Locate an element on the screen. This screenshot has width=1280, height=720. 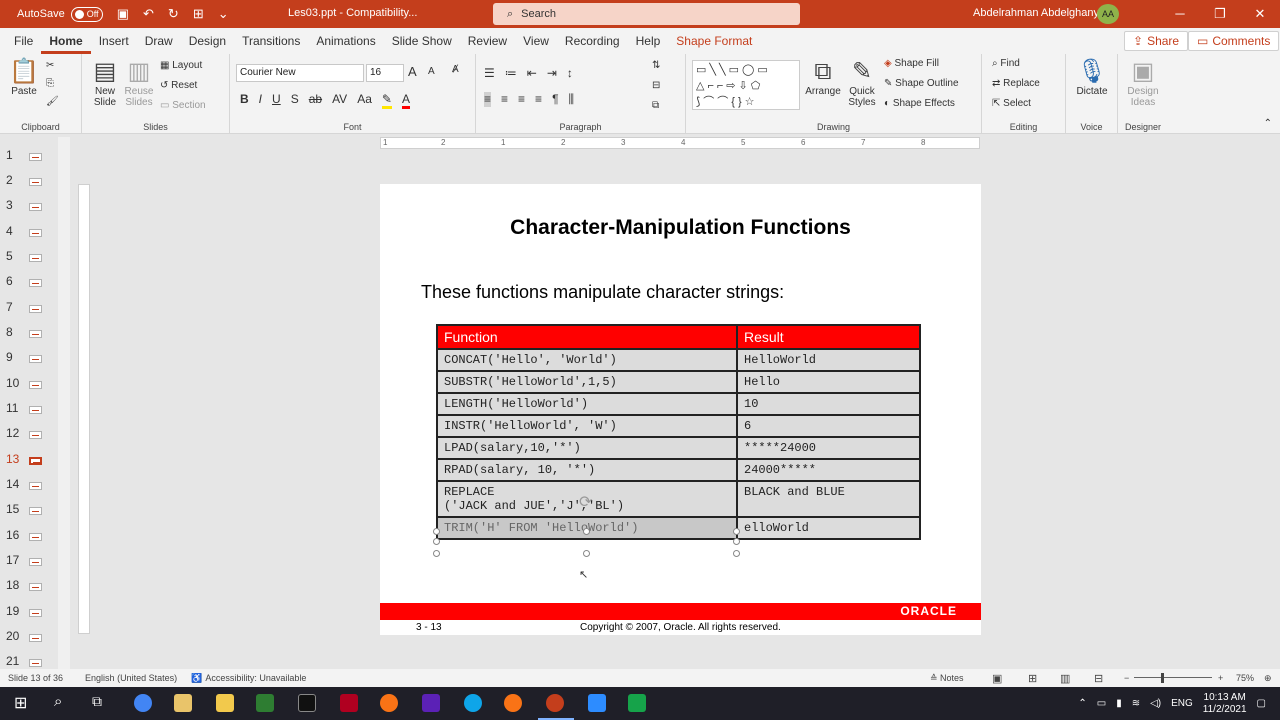
media-player-icon is located at coordinates (183, 703).